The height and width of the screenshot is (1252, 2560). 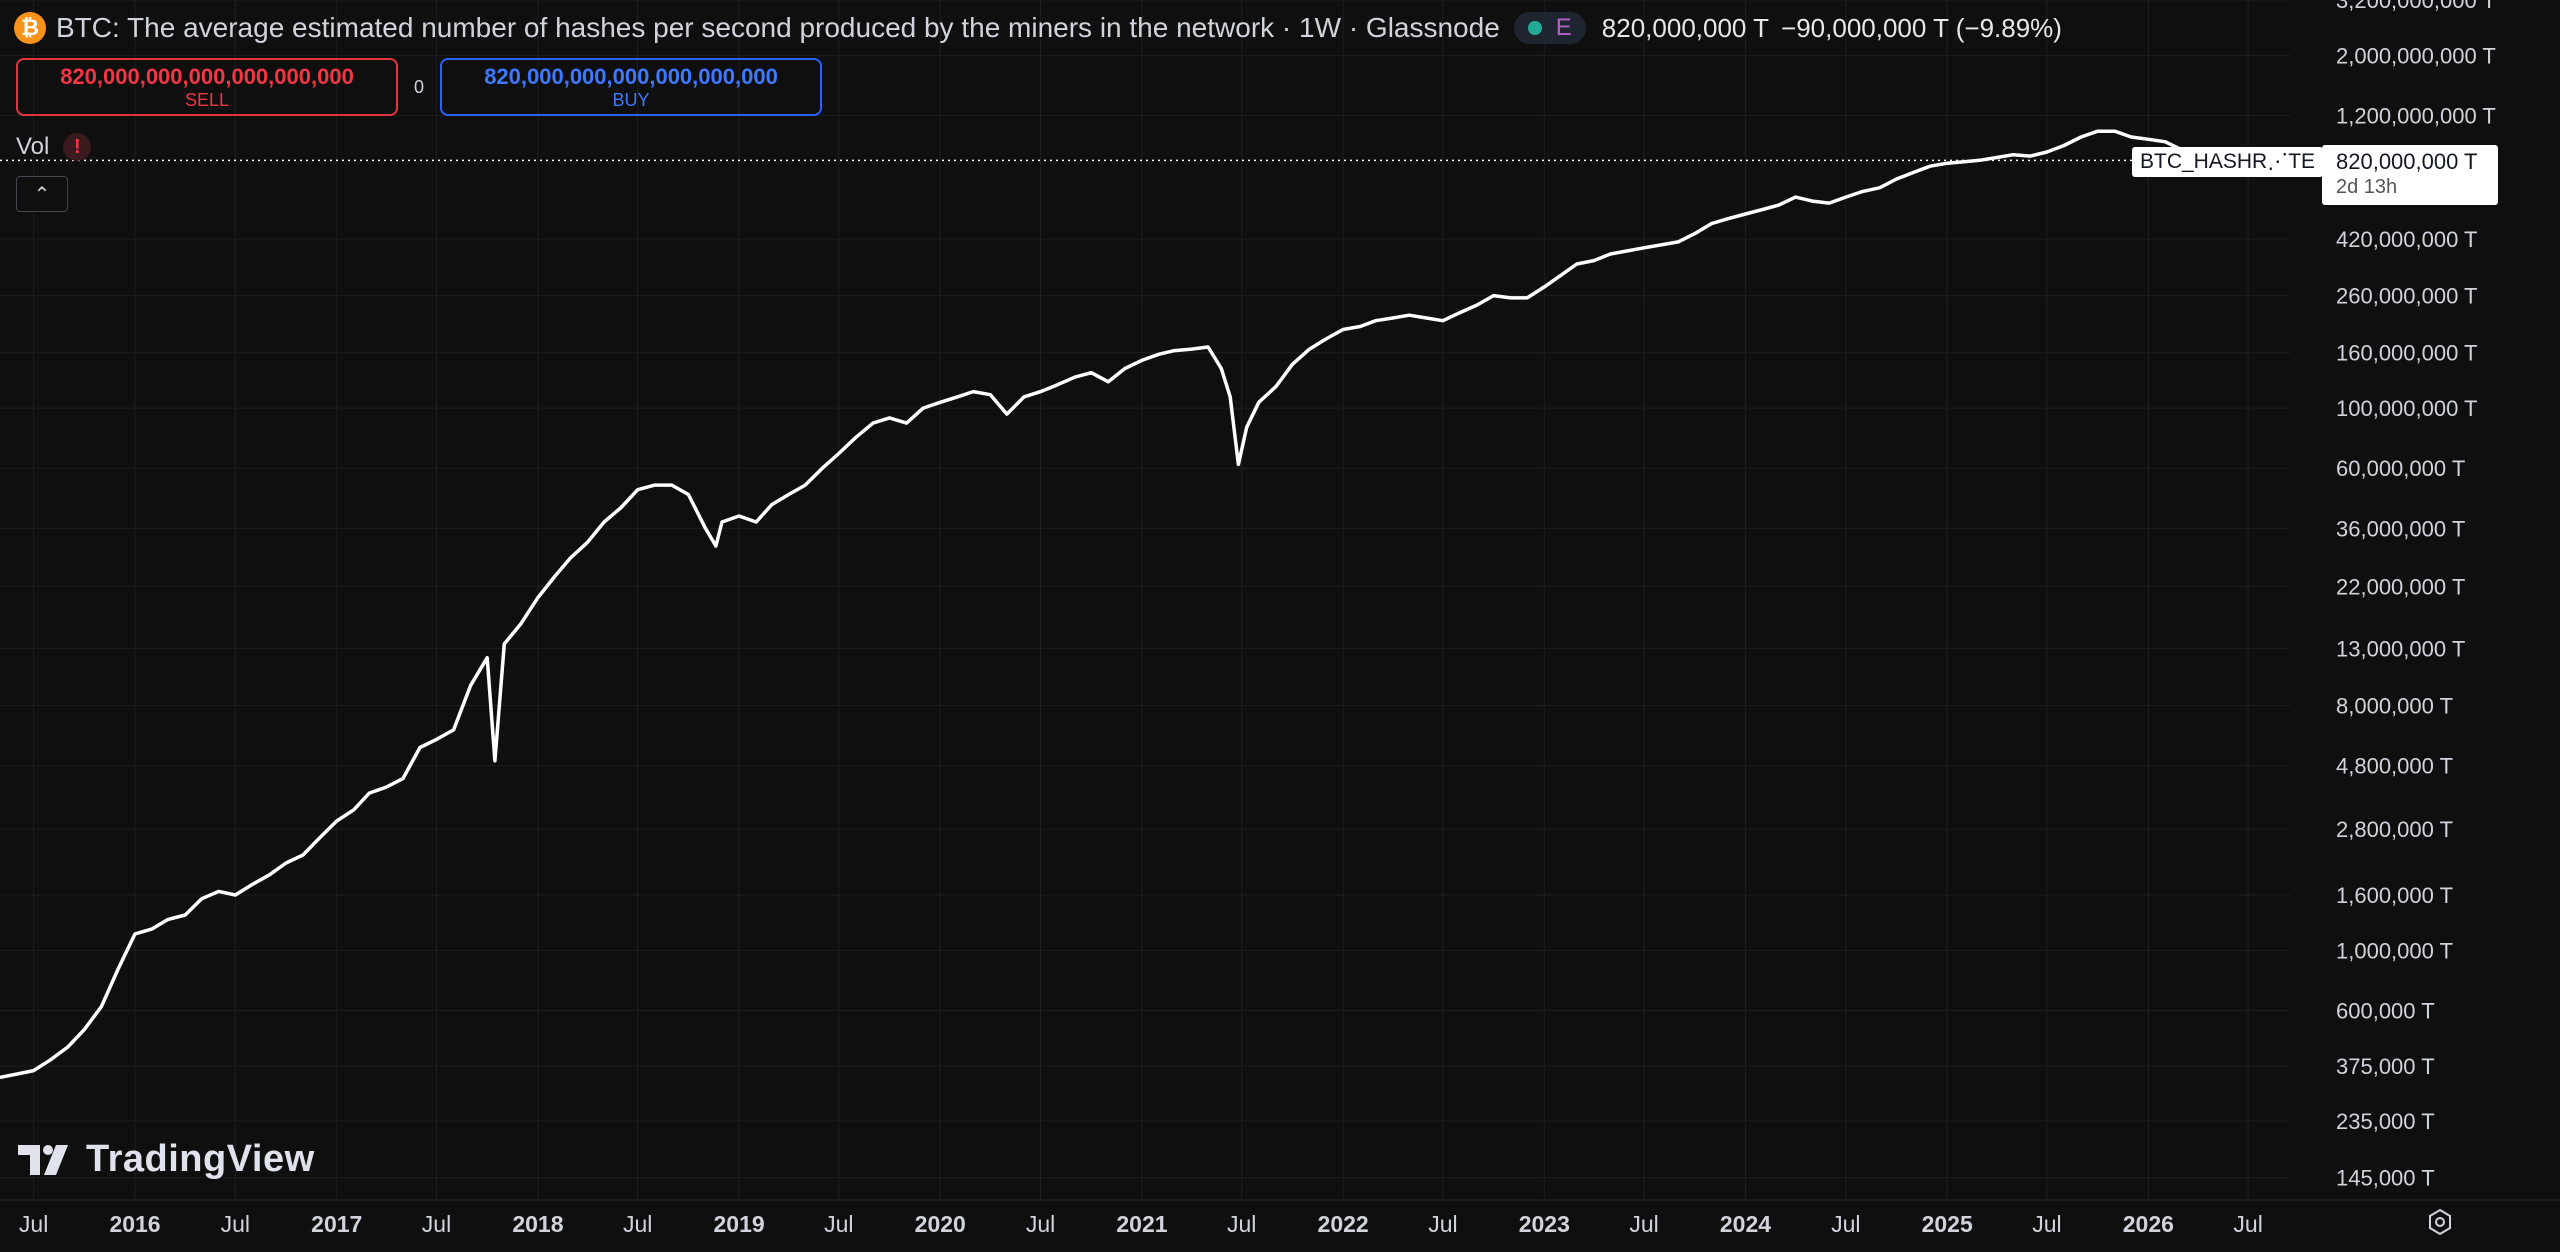 I want to click on x-tick-label: 2017, so click(x=336, y=1224).